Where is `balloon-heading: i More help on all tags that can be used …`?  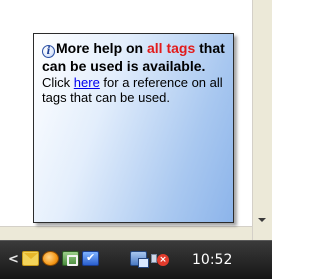
balloon-heading: i More help on all tags that can be used … is located at coordinates (134, 57).